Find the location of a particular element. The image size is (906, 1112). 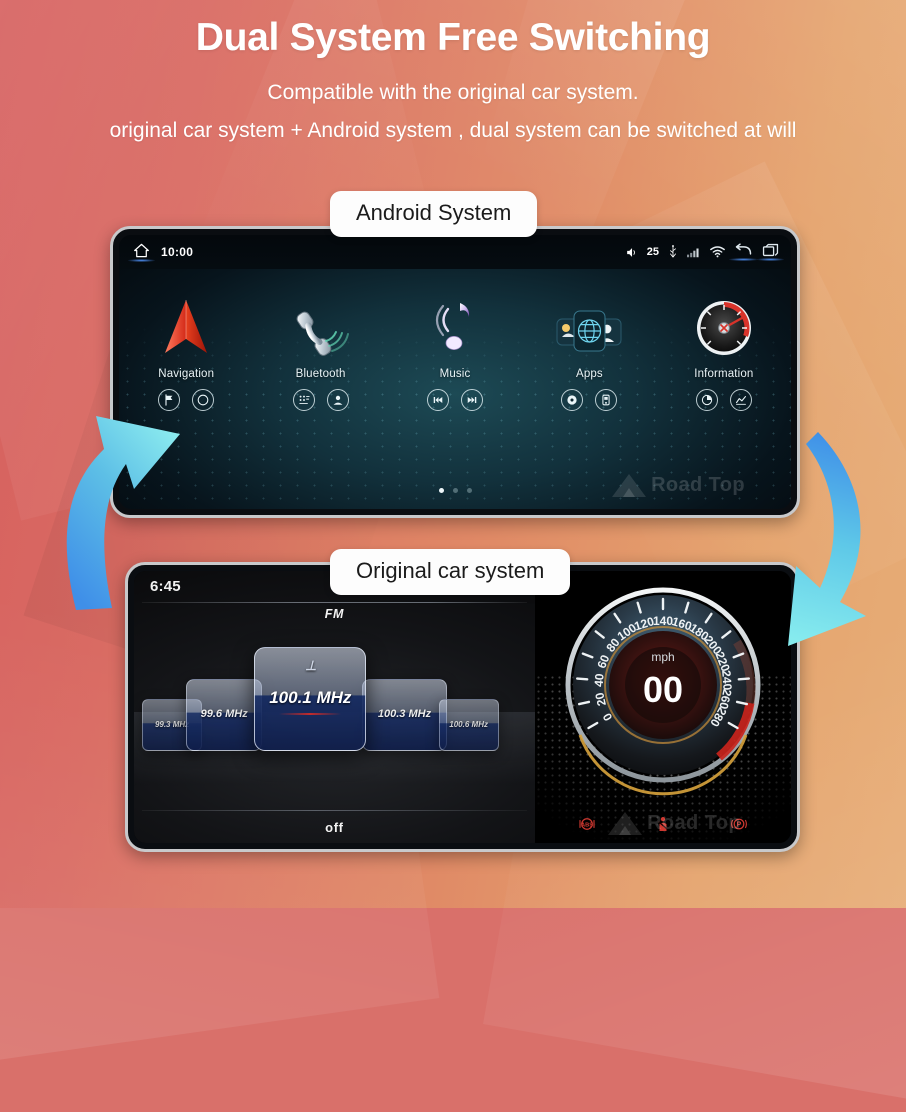

app-label: Bluetooth is located at coordinates (320, 374).